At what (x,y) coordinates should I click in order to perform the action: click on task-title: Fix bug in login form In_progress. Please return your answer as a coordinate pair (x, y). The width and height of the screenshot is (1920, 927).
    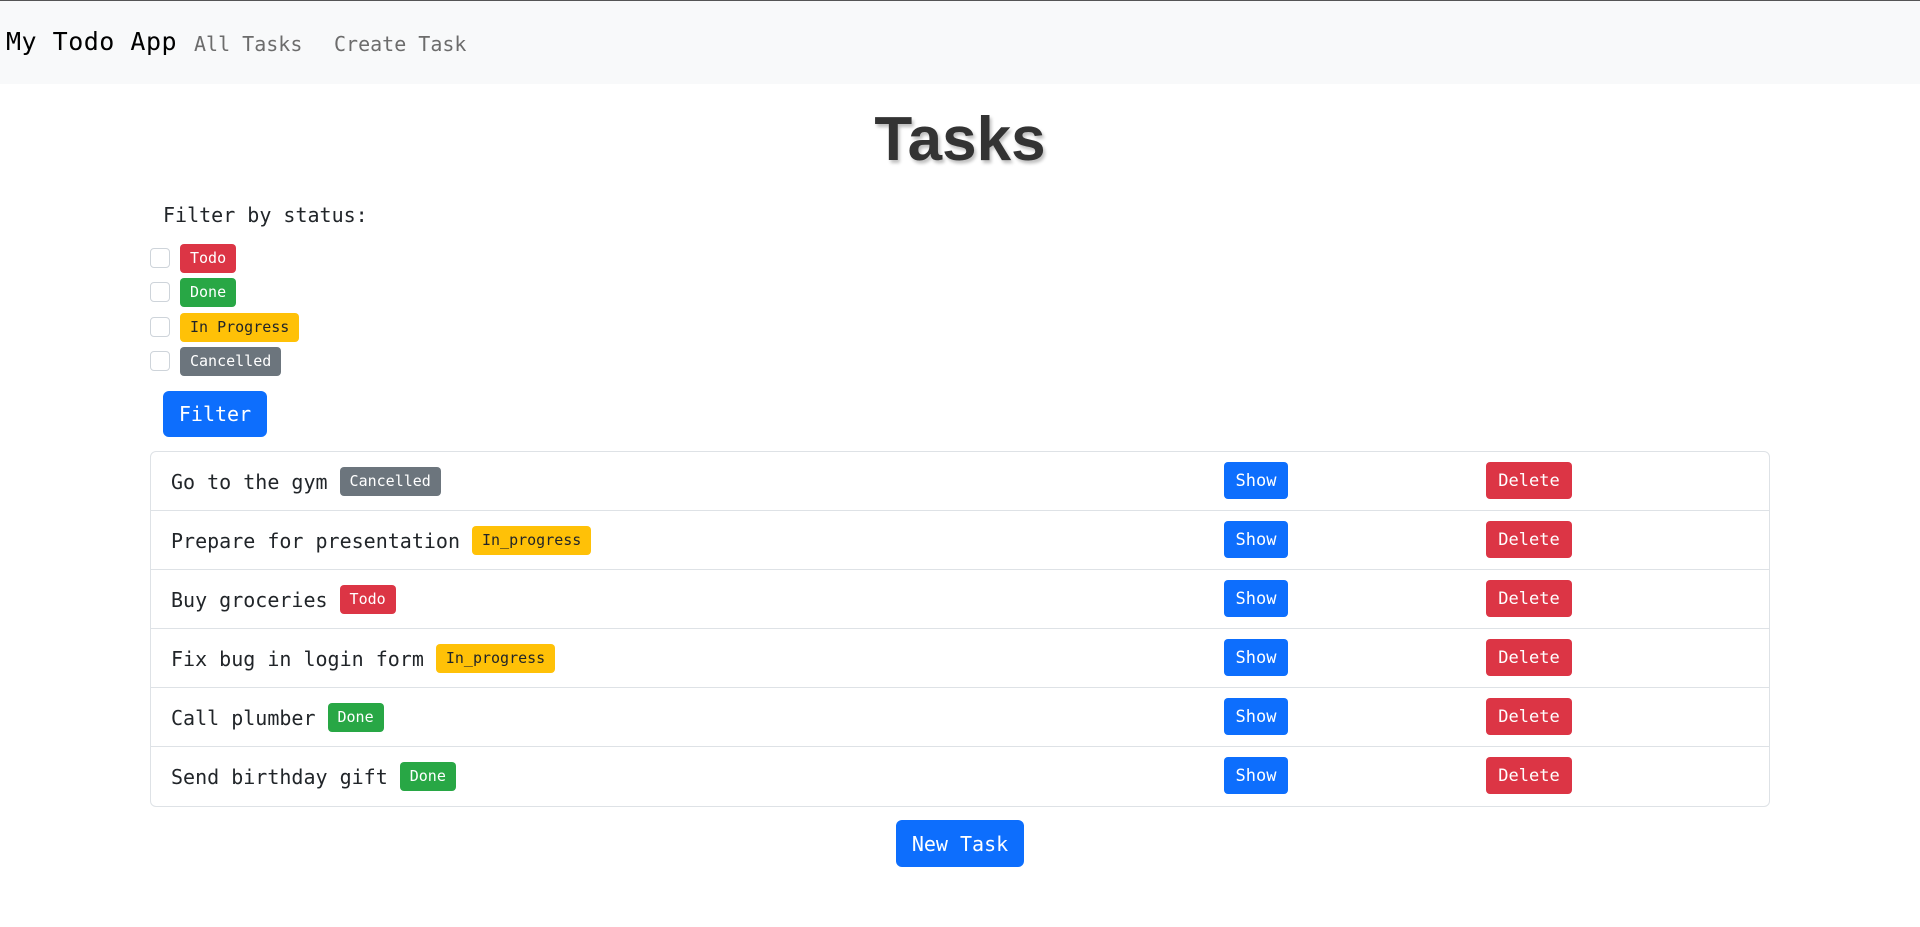
    Looking at the image, I should click on (363, 658).